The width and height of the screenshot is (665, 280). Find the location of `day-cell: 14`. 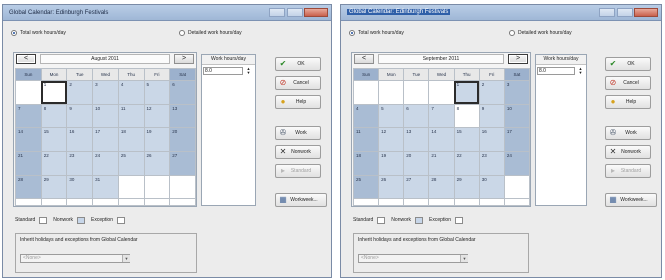

day-cell: 14 is located at coordinates (28, 139).